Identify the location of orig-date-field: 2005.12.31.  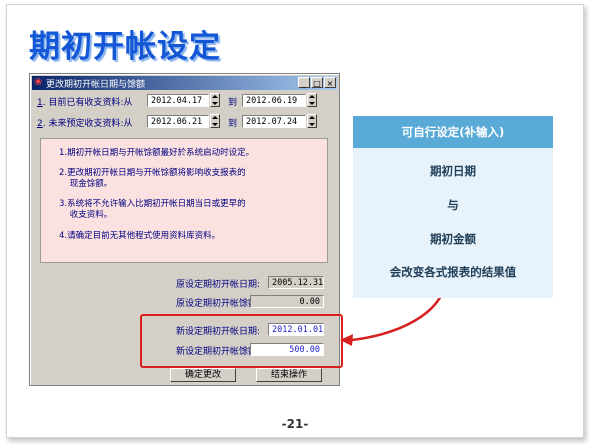
(296, 282).